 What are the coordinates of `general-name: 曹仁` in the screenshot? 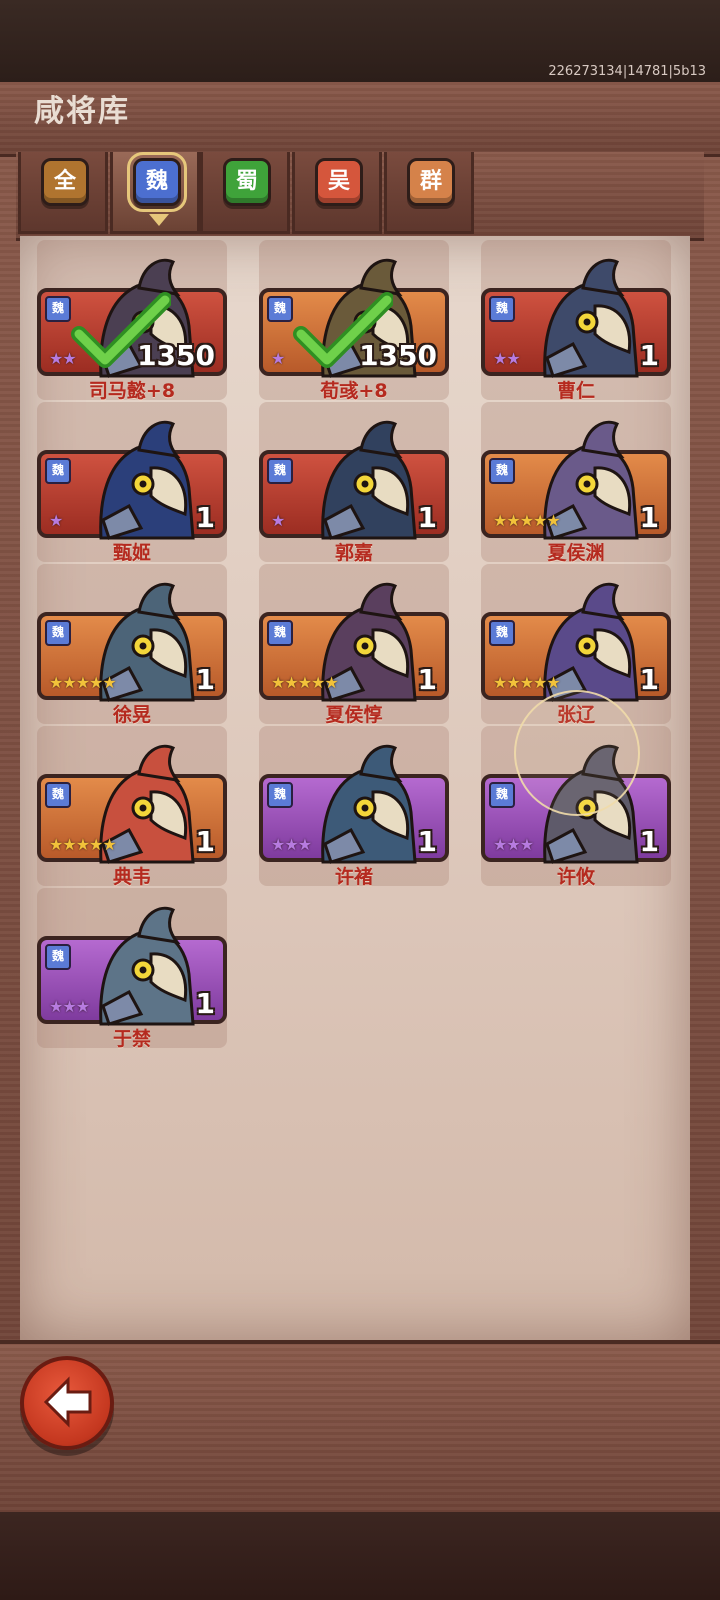 It's located at (575, 391).